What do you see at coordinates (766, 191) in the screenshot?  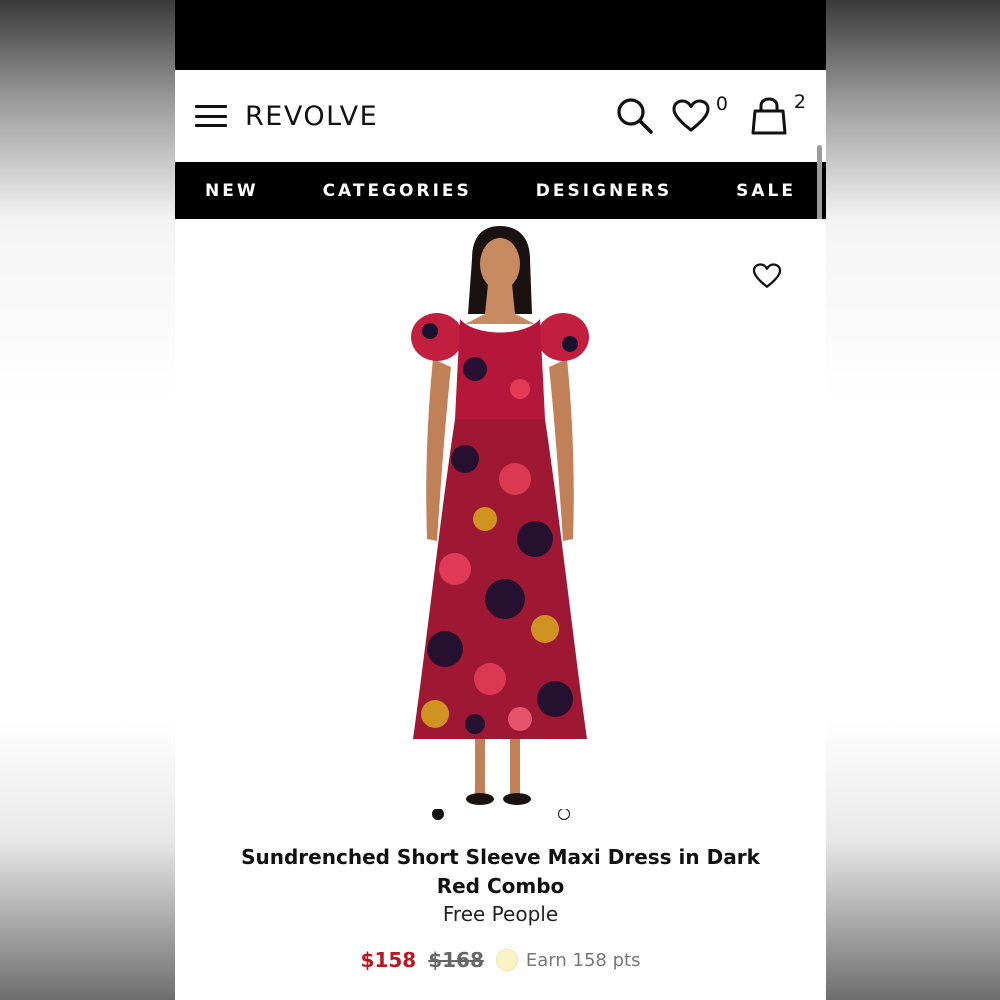 I see `nav-item-sale: SALE` at bounding box center [766, 191].